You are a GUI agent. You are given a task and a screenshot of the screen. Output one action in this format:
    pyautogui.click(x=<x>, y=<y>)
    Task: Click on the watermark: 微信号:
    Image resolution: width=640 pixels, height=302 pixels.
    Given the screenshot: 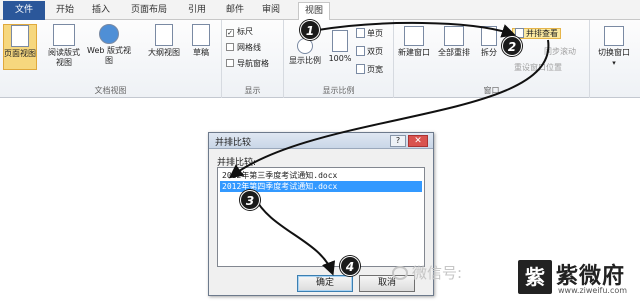 What is the action you would take?
    pyautogui.click(x=427, y=272)
    